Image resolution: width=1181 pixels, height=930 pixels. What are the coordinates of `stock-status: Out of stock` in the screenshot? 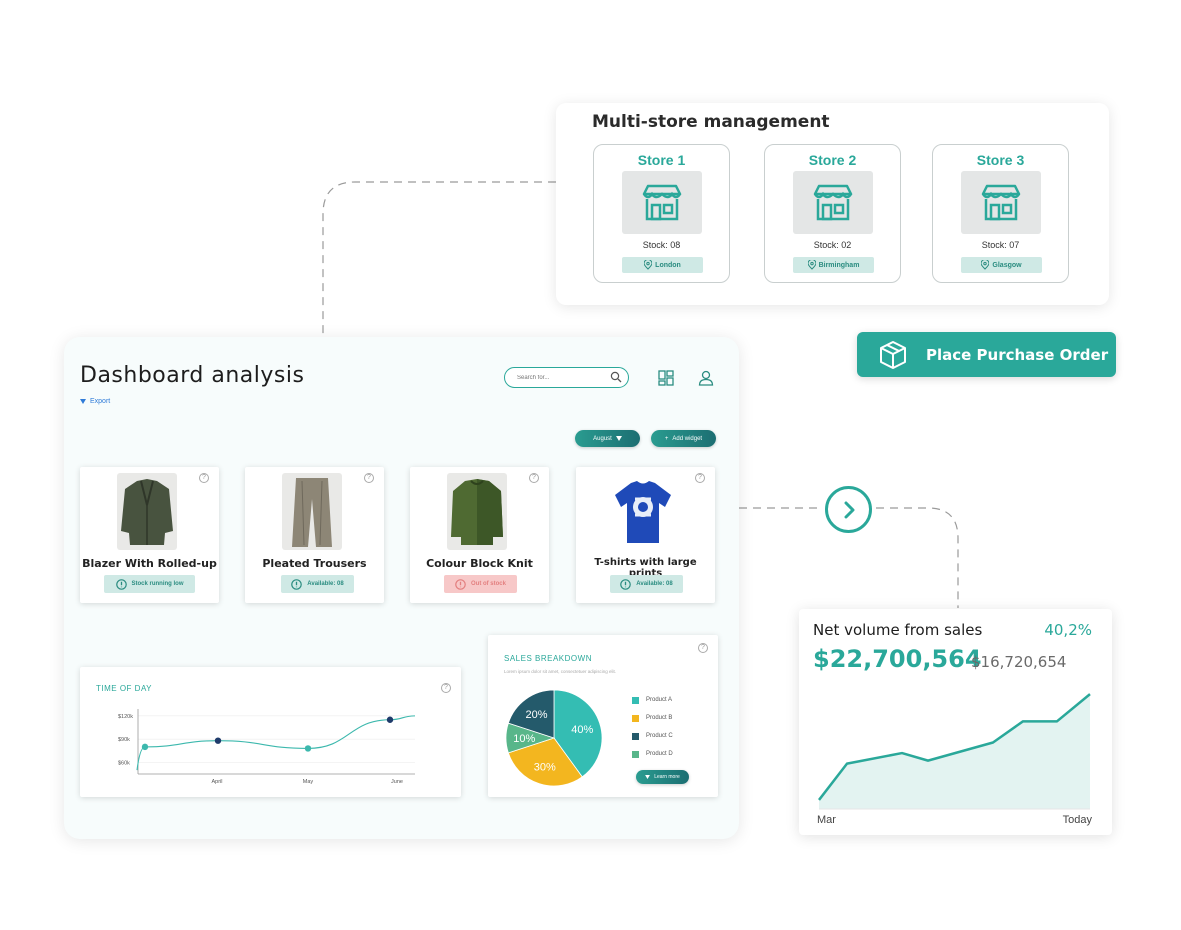 It's located at (488, 584).